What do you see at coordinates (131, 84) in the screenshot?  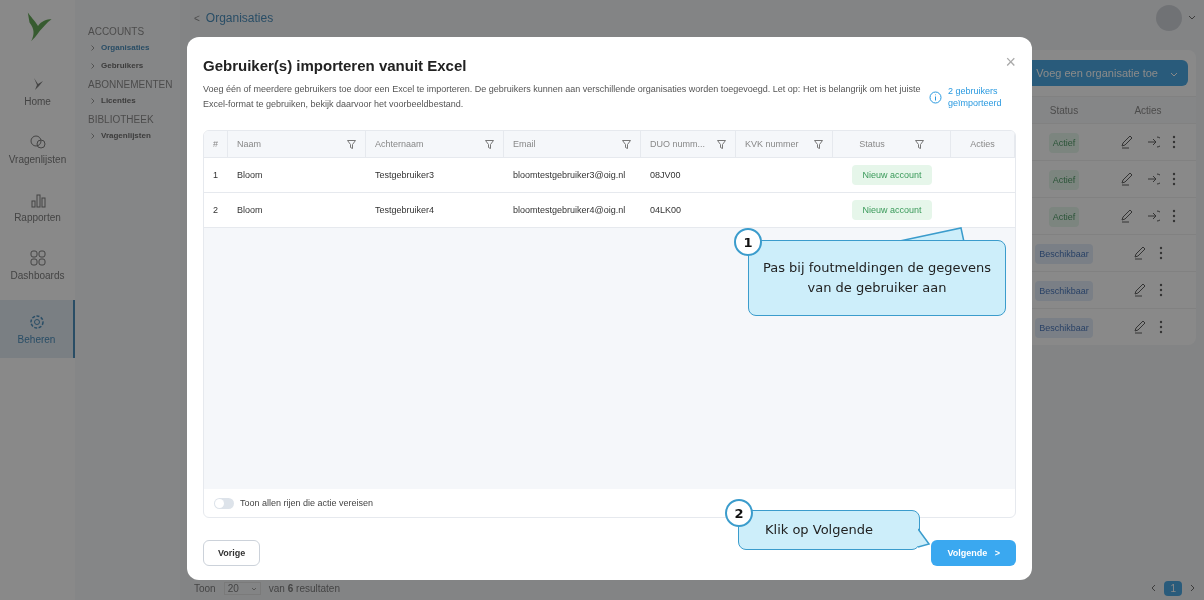 I see `section-heading: ABONNEMENTEN` at bounding box center [131, 84].